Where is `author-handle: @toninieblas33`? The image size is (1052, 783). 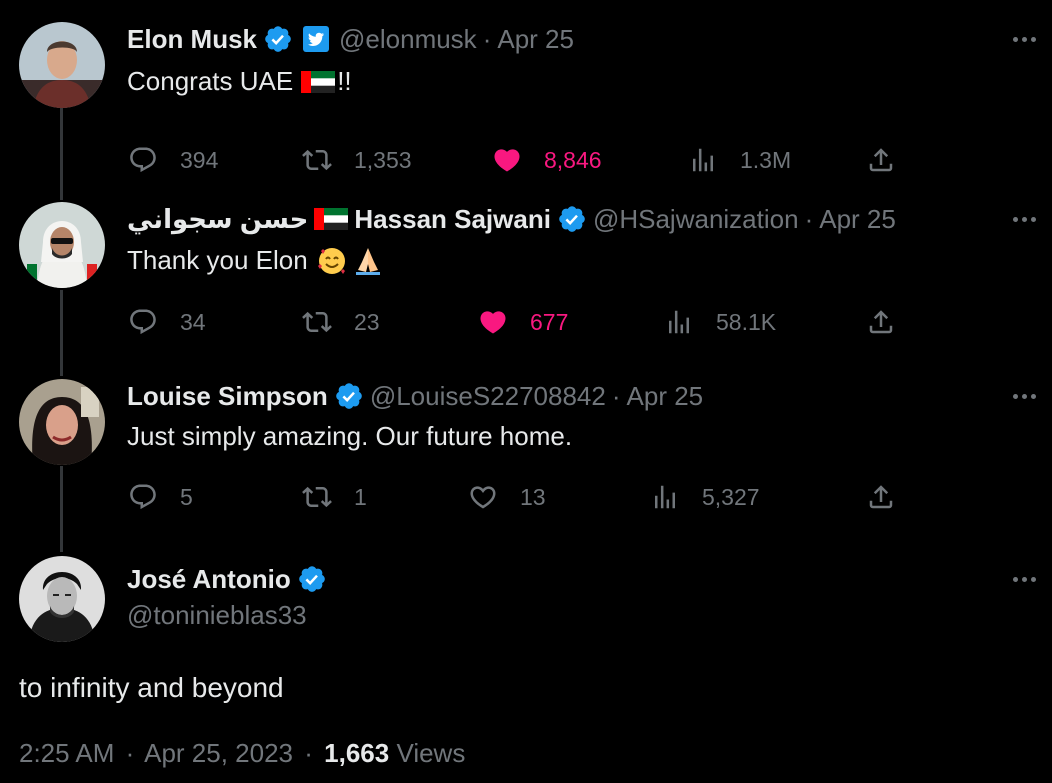 author-handle: @toninieblas33 is located at coordinates (217, 615).